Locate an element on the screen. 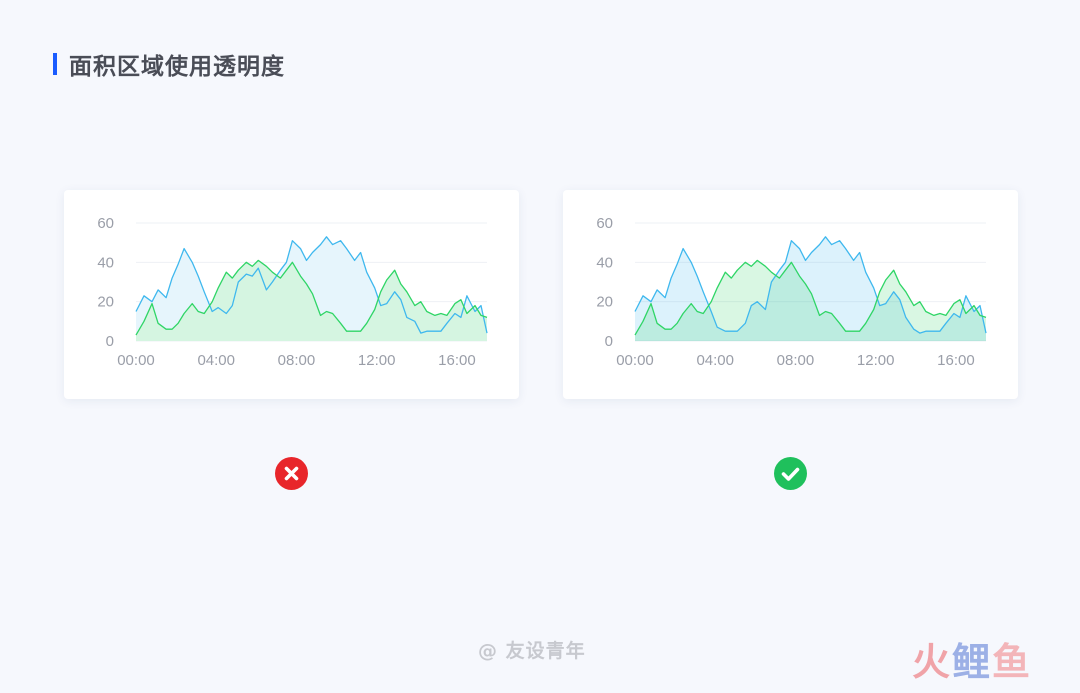  logo-char: 鱼 is located at coordinates (1012, 662).